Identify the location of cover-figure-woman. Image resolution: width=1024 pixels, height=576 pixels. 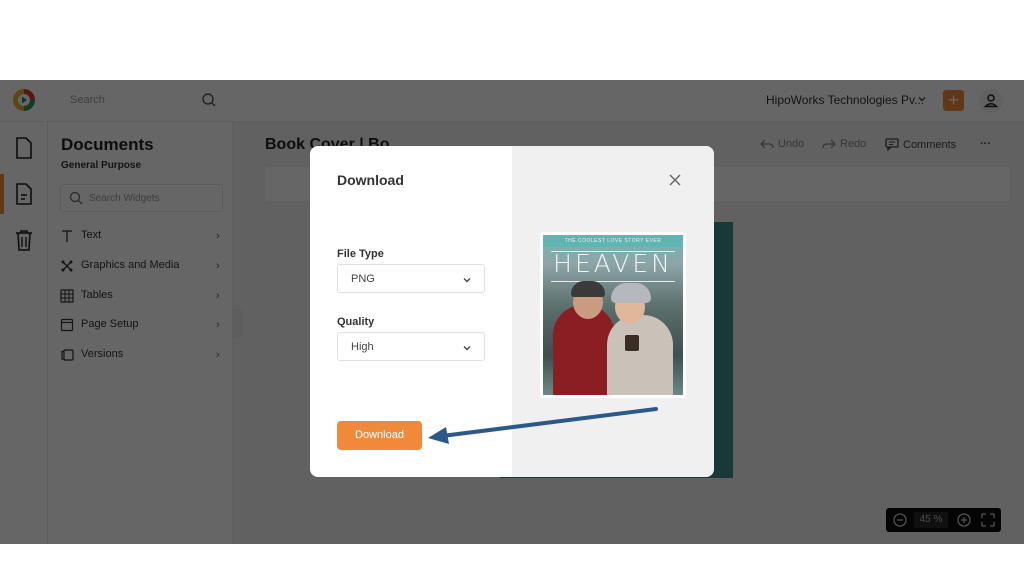
(640, 355).